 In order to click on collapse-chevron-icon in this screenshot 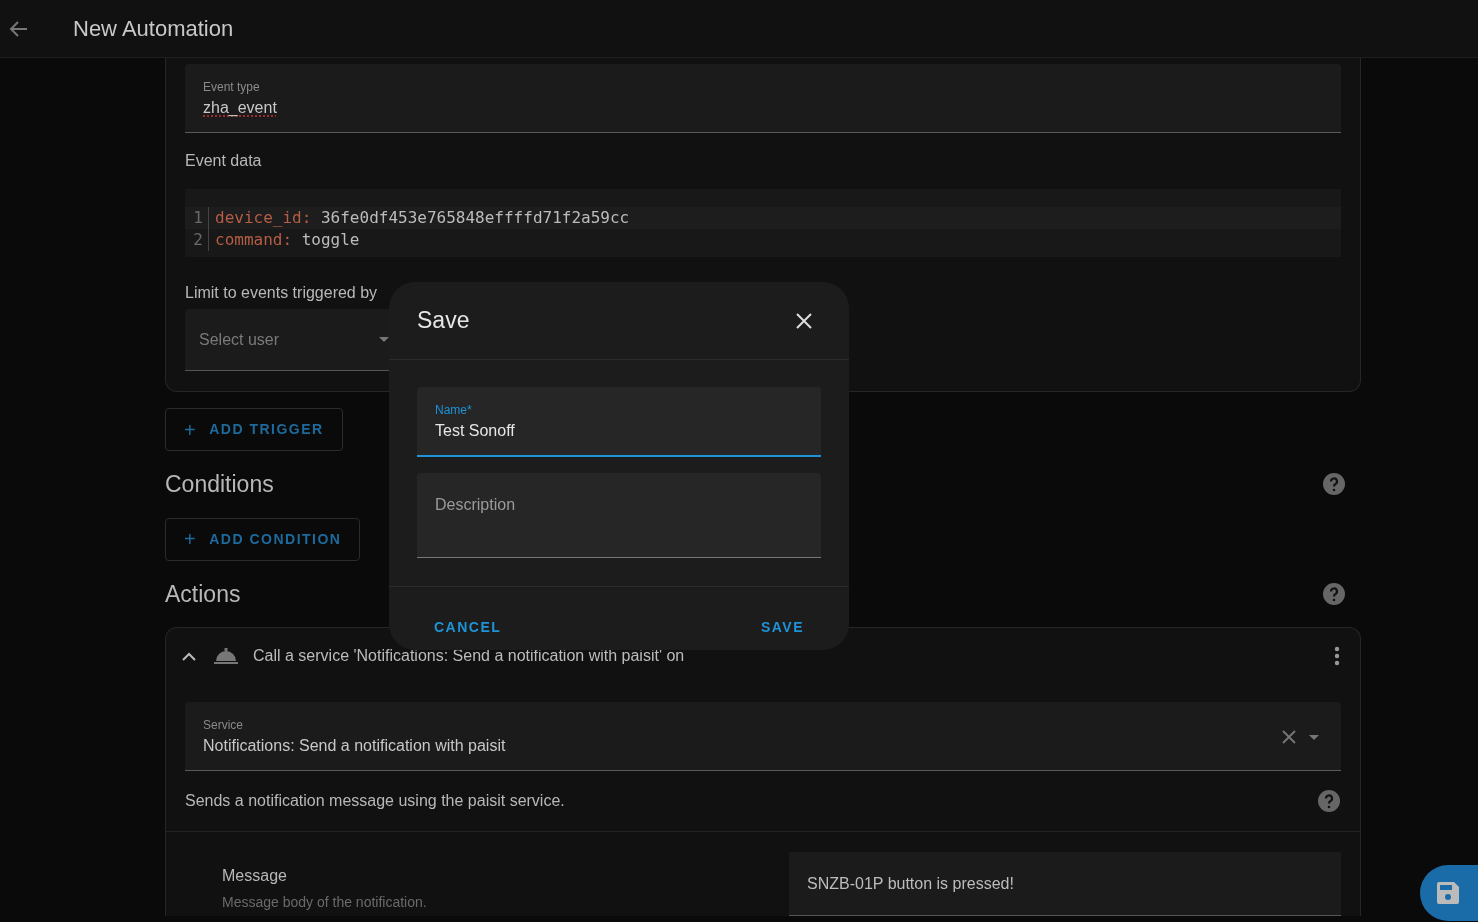, I will do `click(189, 656)`.